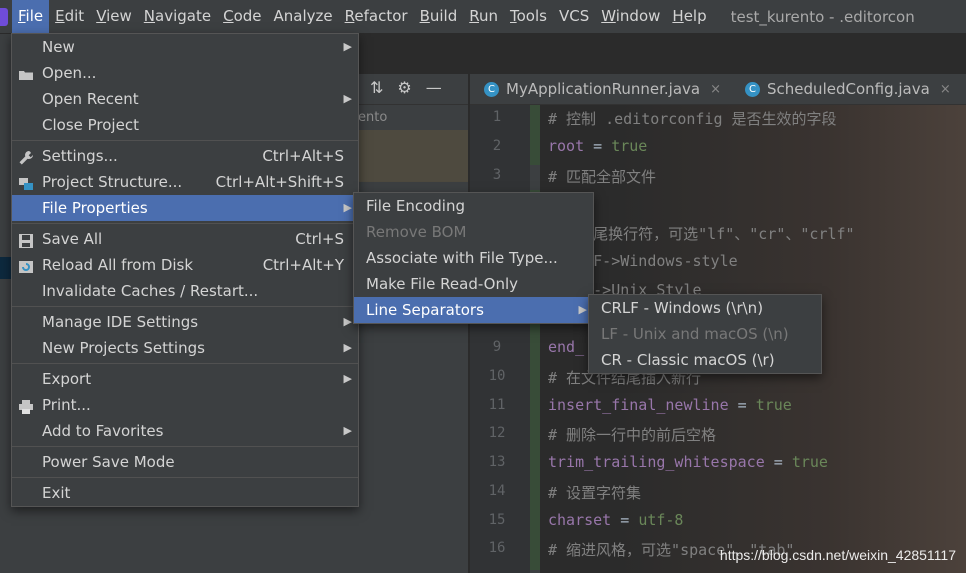 The image size is (966, 573). I want to click on menu-item-exit: Exit, so click(185, 493).